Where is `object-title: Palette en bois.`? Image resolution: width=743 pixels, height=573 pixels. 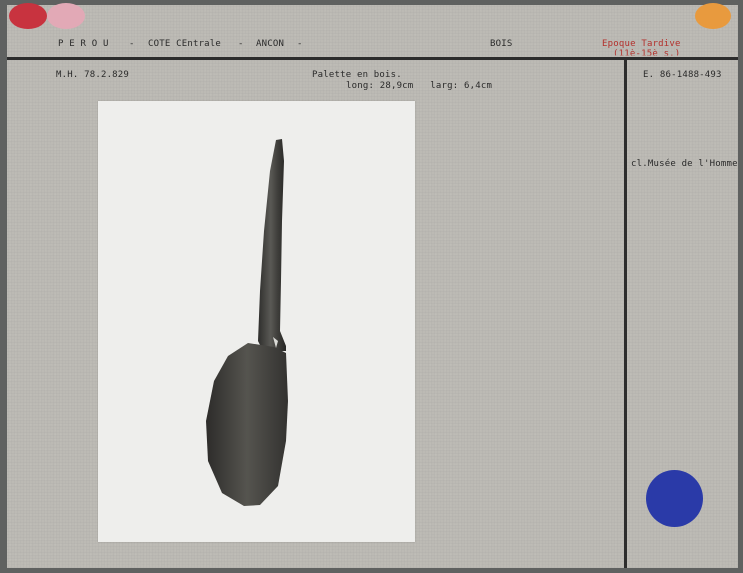 object-title: Palette en bois. is located at coordinates (357, 75).